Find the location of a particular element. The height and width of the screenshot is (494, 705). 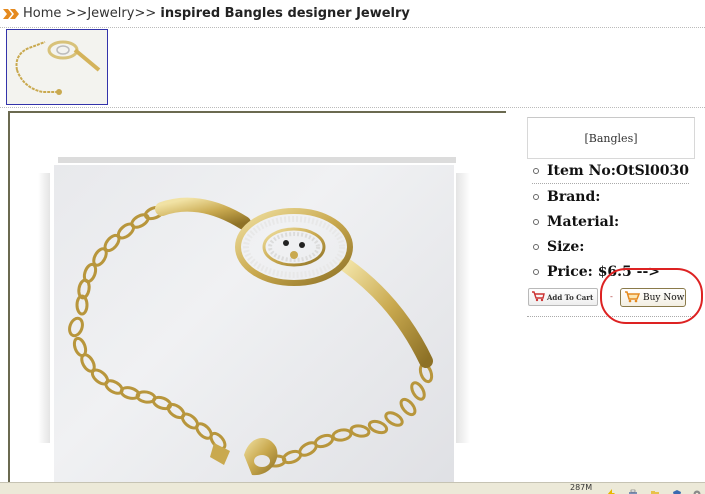

buy-now-button: Buy Now is located at coordinates (653, 297).